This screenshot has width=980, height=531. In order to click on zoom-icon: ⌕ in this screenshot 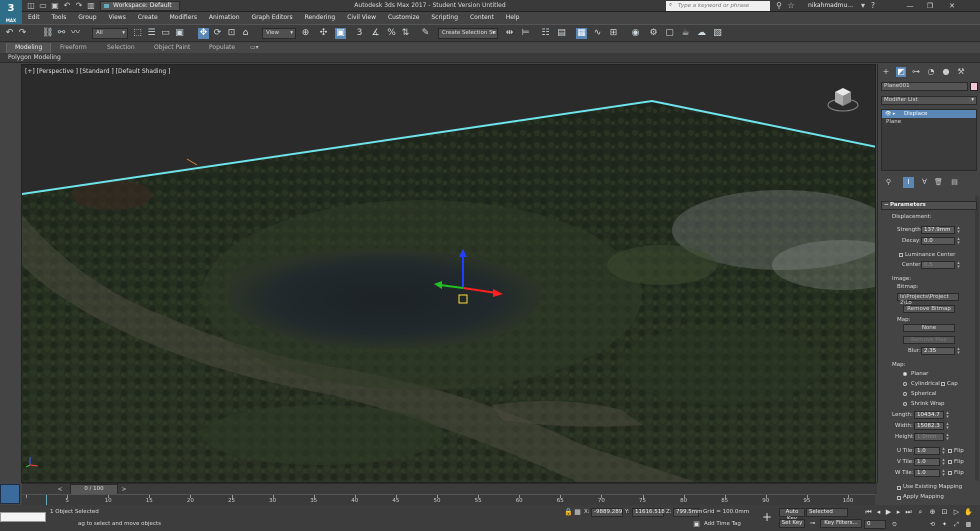, I will do `click(920, 512)`.